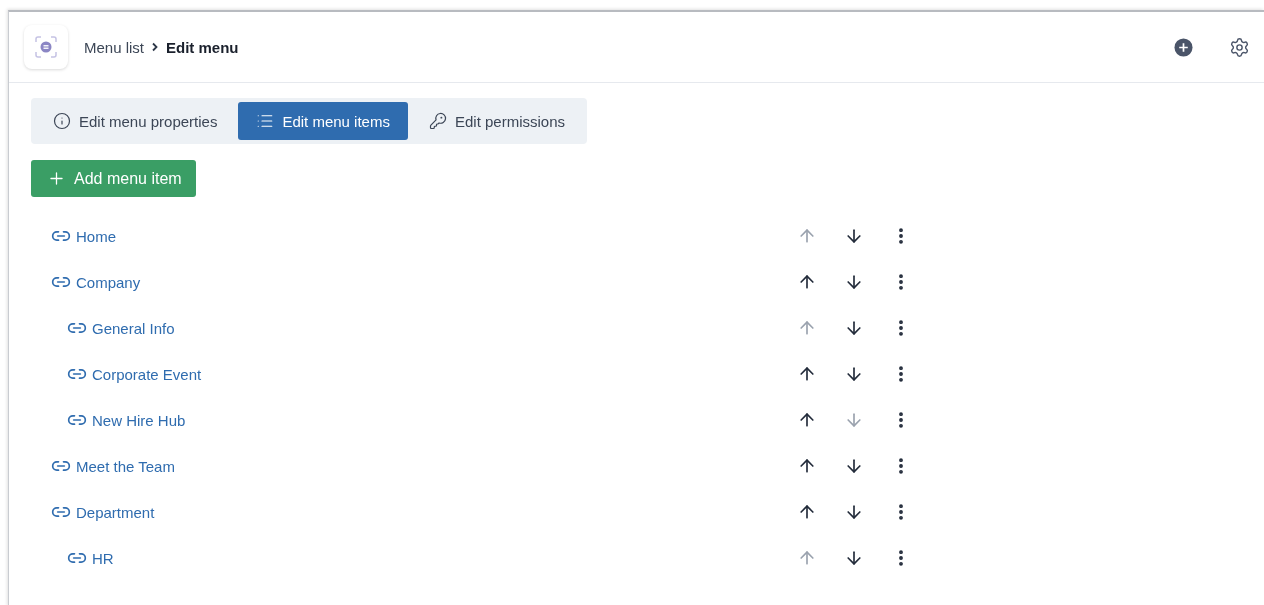 The height and width of the screenshot is (605, 1264). What do you see at coordinates (496, 121) in the screenshot?
I see `tab: Edit permissions` at bounding box center [496, 121].